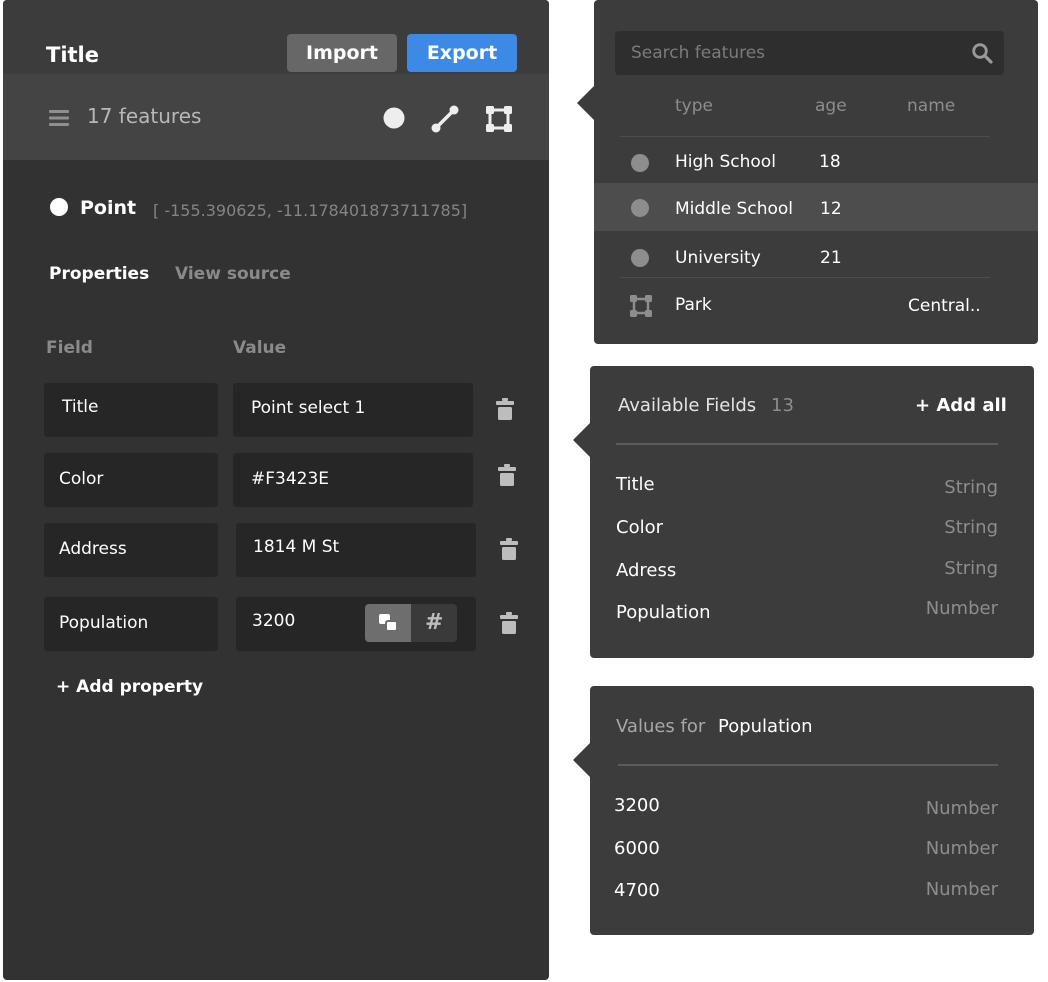  What do you see at coordinates (131, 550) in the screenshot?
I see `property-field-input: Address` at bounding box center [131, 550].